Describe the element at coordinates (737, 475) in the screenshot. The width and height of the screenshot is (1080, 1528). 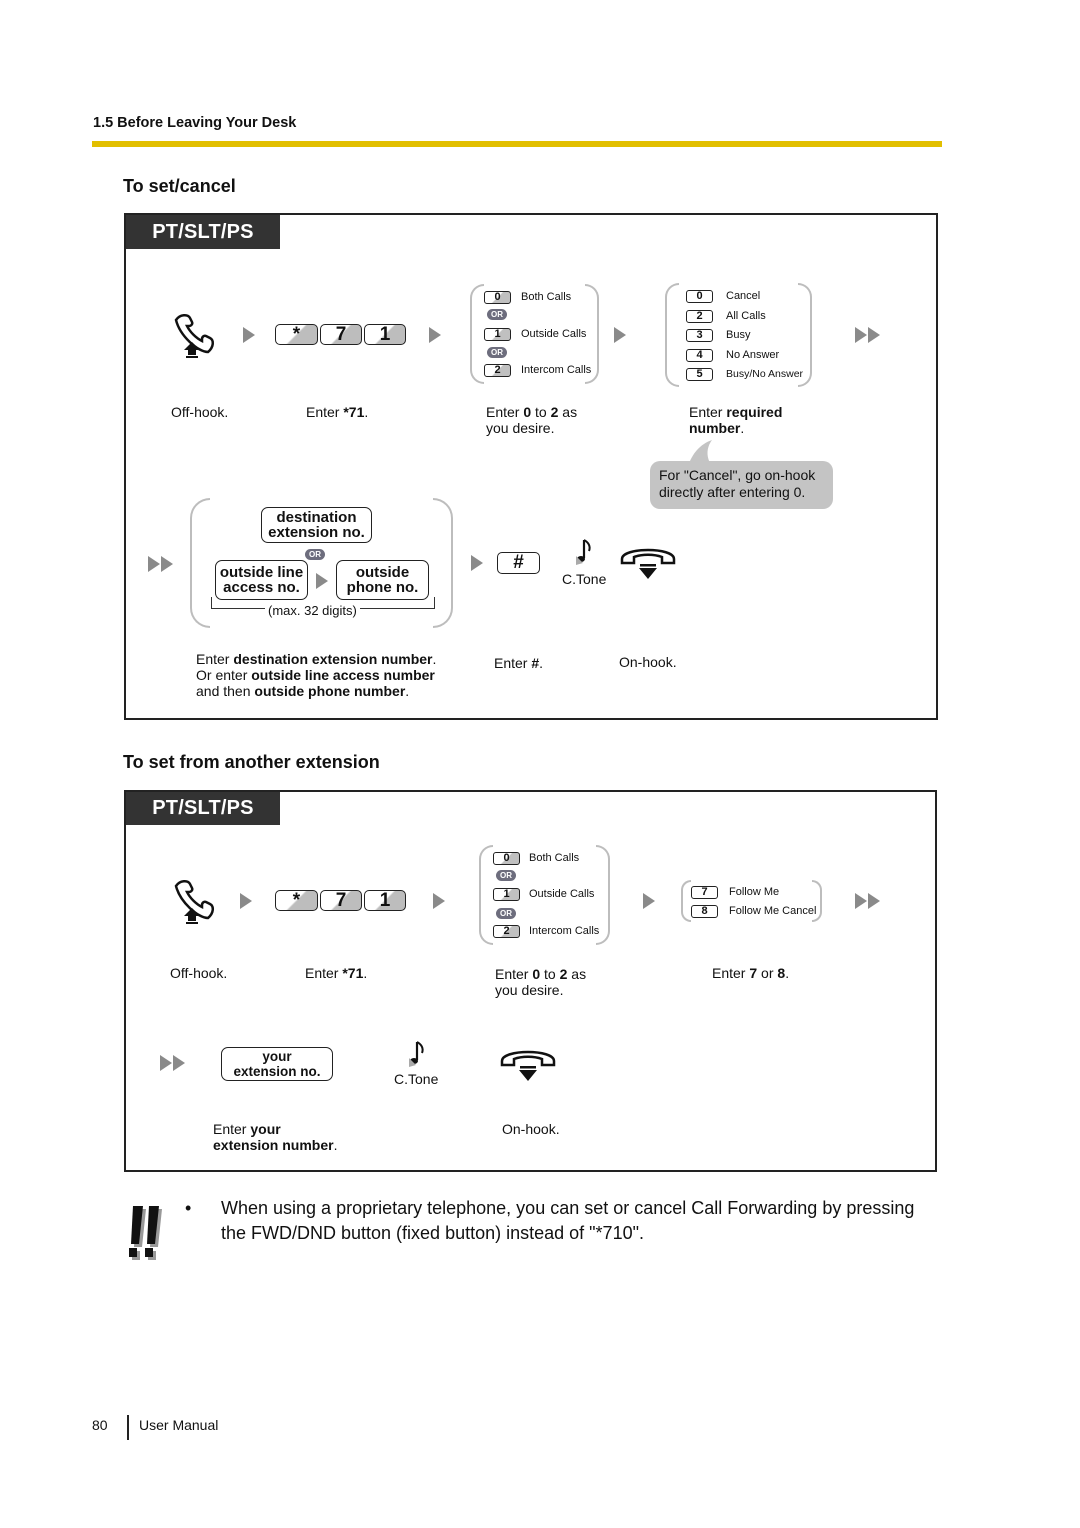
I see `bubble-line: For "Cancel", go on-hook` at that location.